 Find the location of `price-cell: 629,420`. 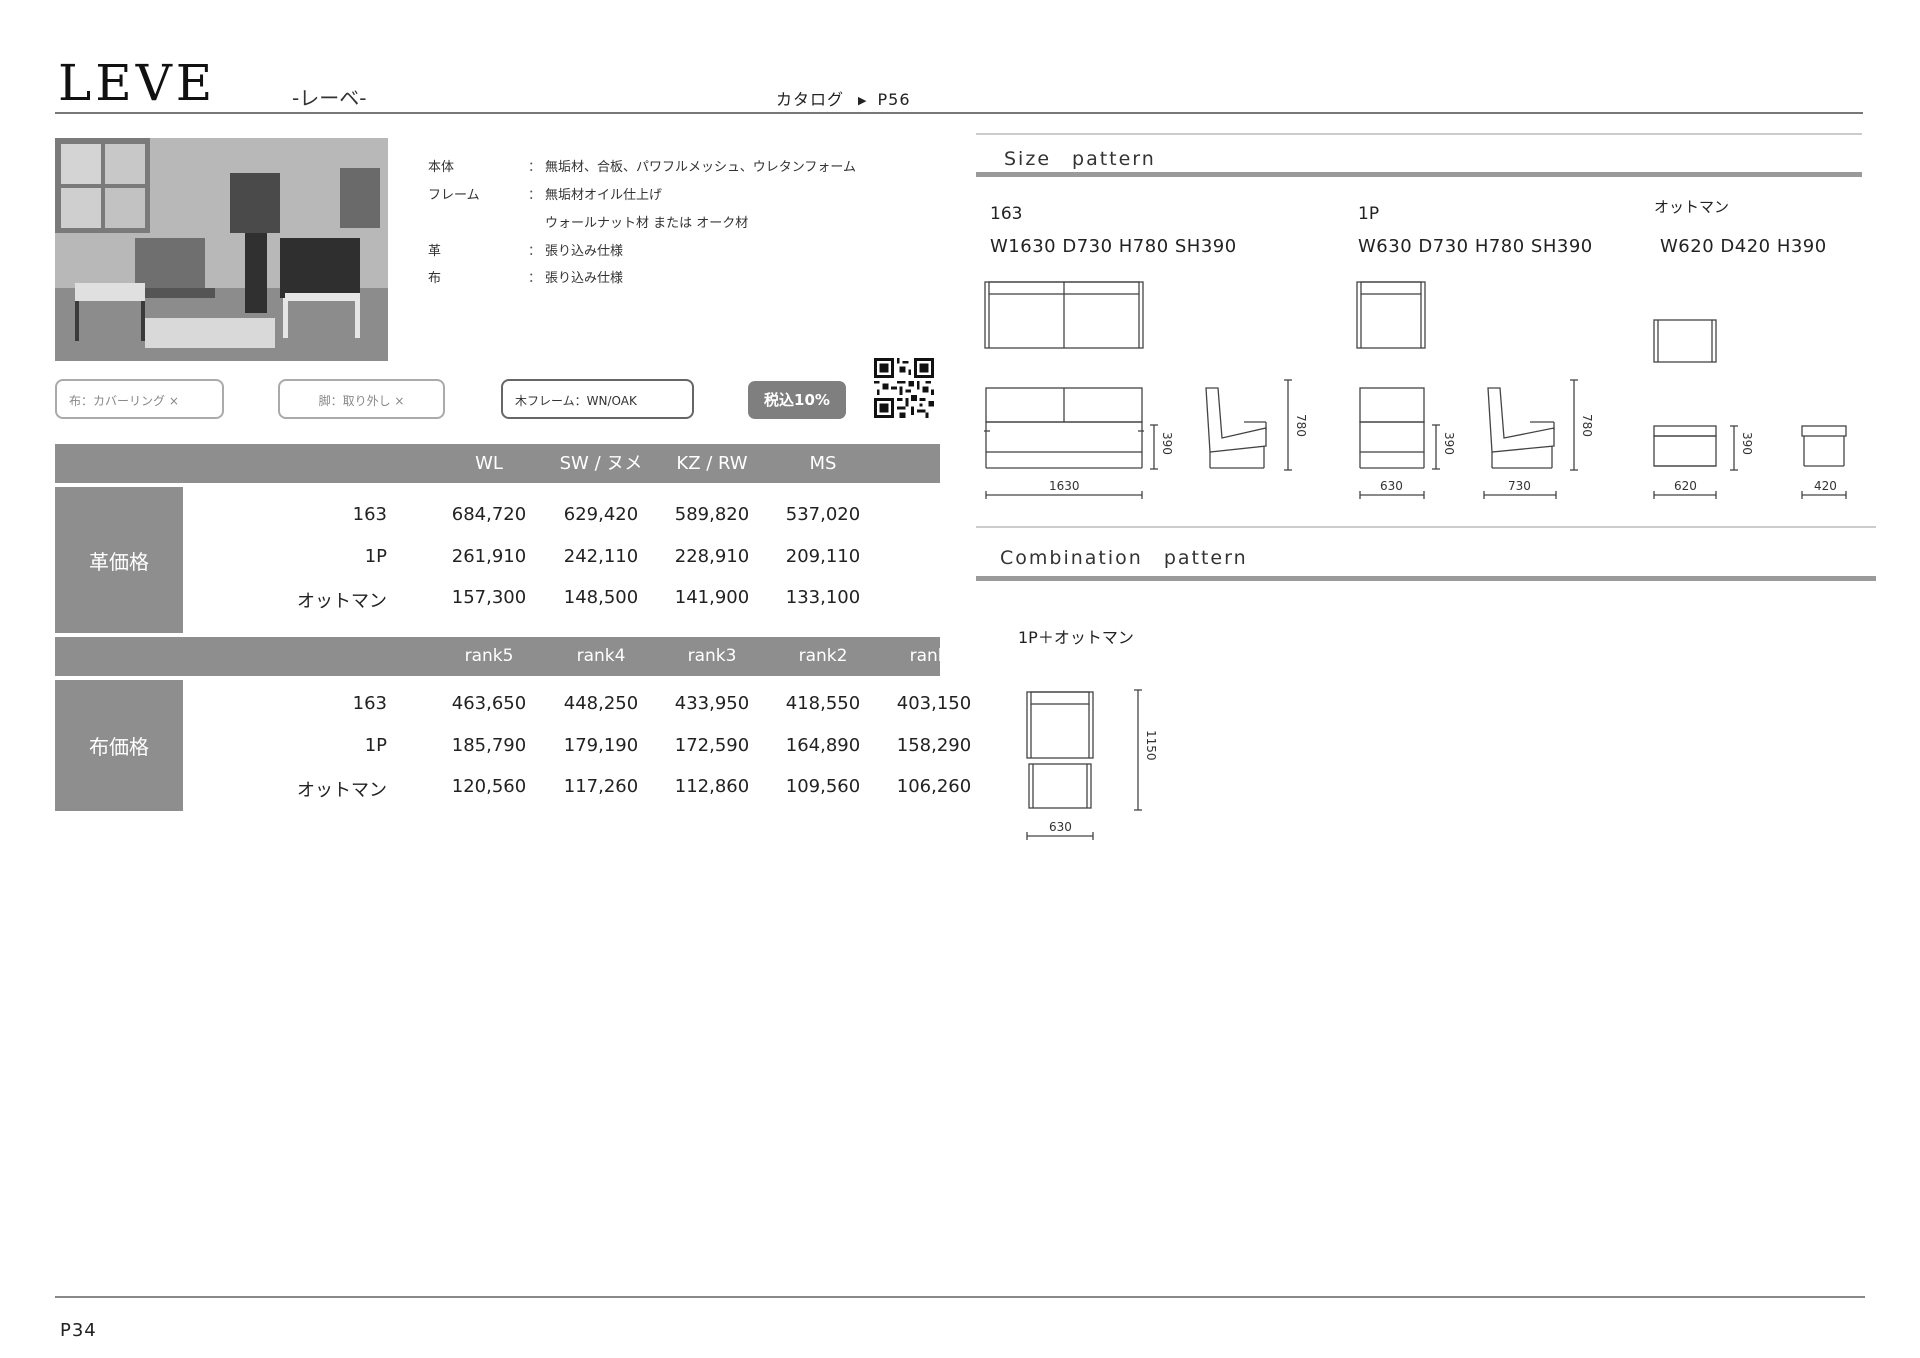

price-cell: 629,420 is located at coordinates (601, 514).